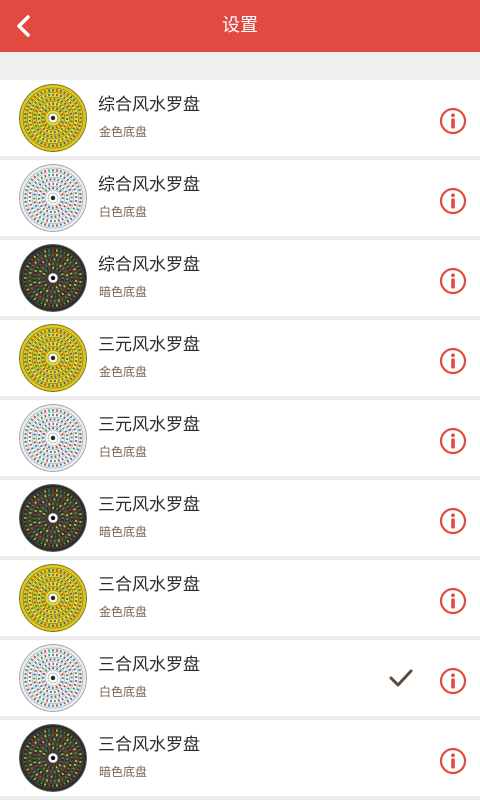 This screenshot has height=800, width=480. What do you see at coordinates (240, 198) in the screenshot?
I see `list-item: 综合风水罗盘白色底盘` at bounding box center [240, 198].